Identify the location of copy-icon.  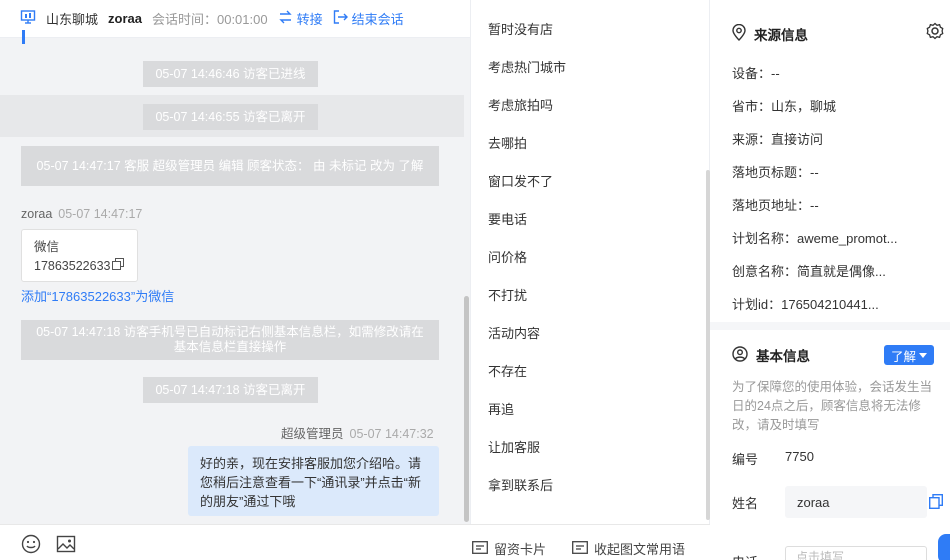
(118, 266).